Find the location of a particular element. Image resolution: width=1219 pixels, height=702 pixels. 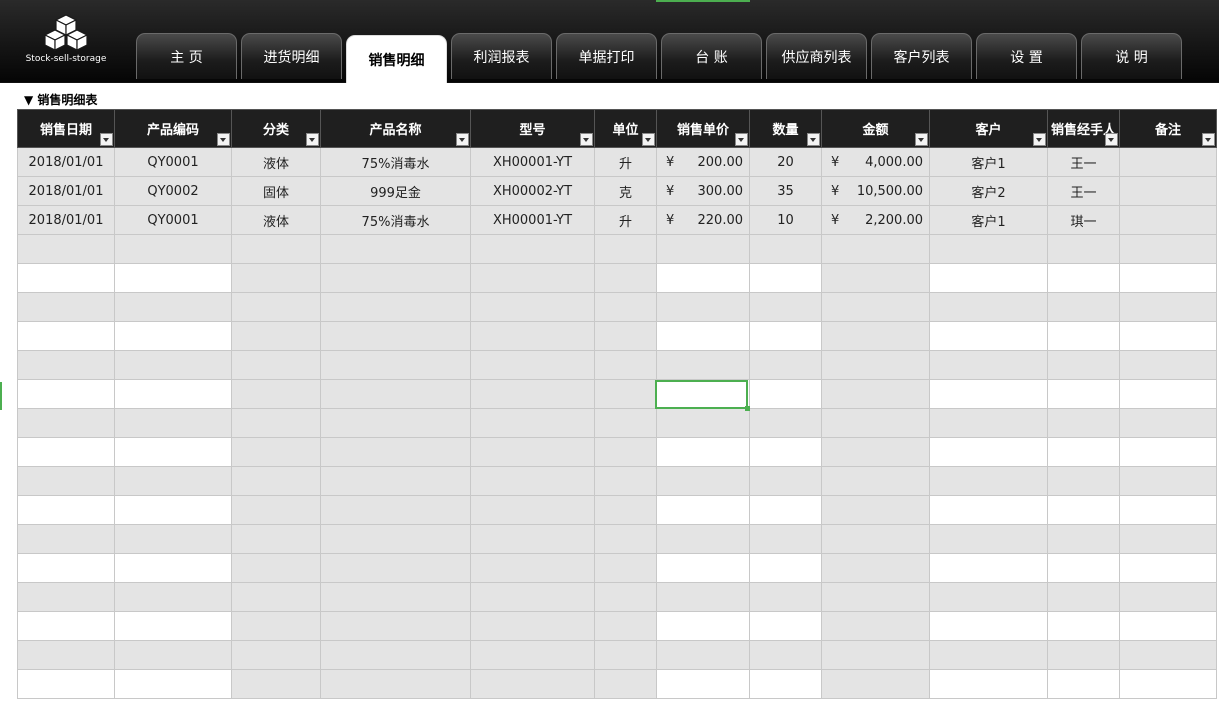

cell-price: ¥300.00 is located at coordinates (703, 191).